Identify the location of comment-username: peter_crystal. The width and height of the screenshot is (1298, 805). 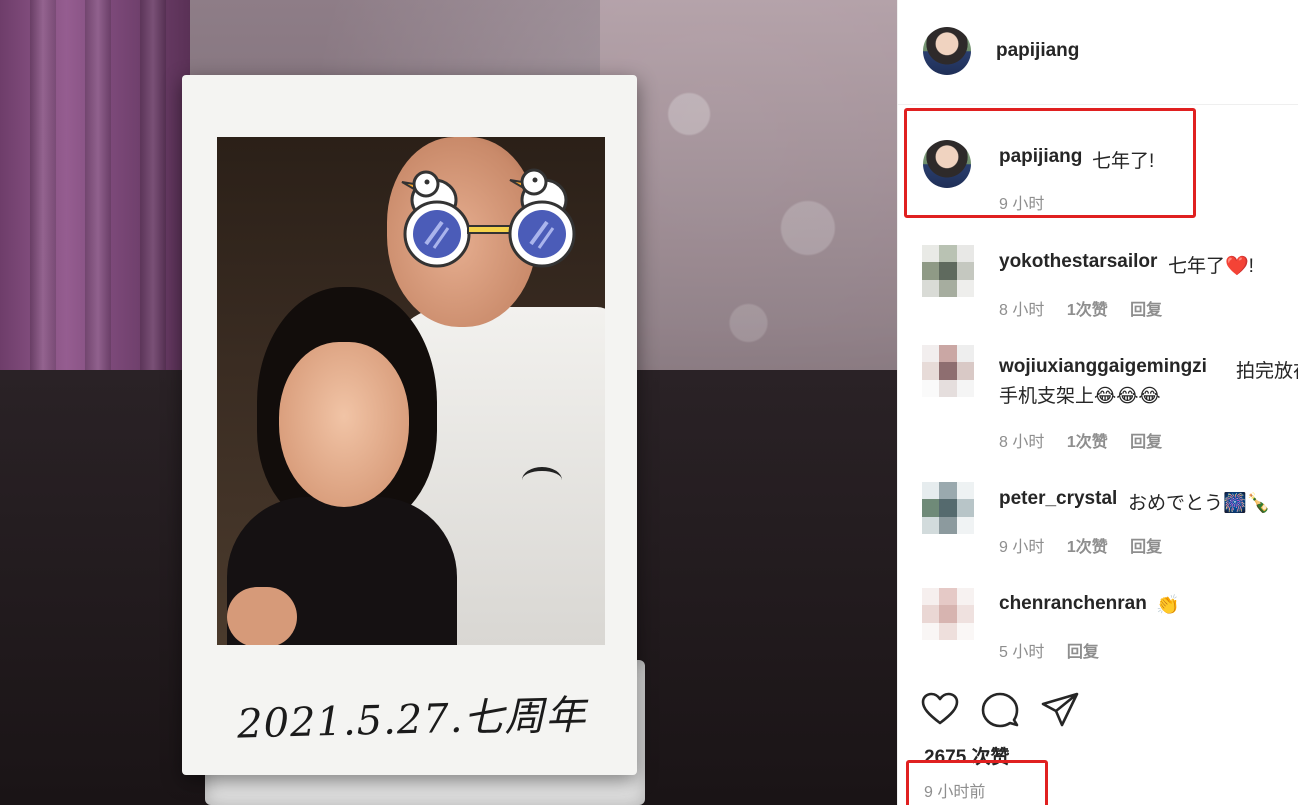
(1058, 499).